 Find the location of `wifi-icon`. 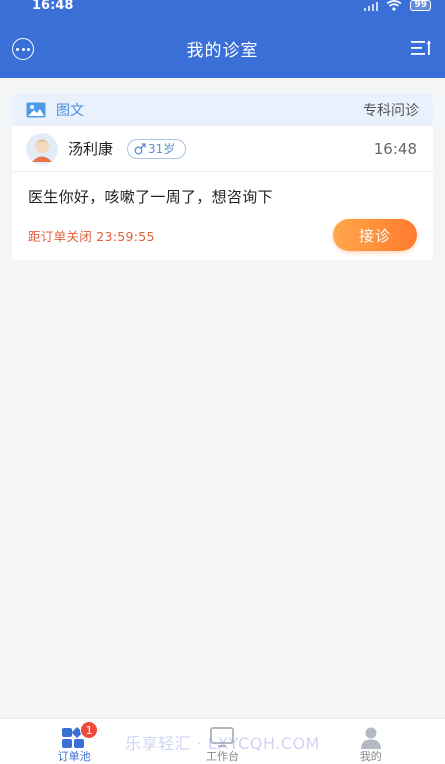

wifi-icon is located at coordinates (394, 5).